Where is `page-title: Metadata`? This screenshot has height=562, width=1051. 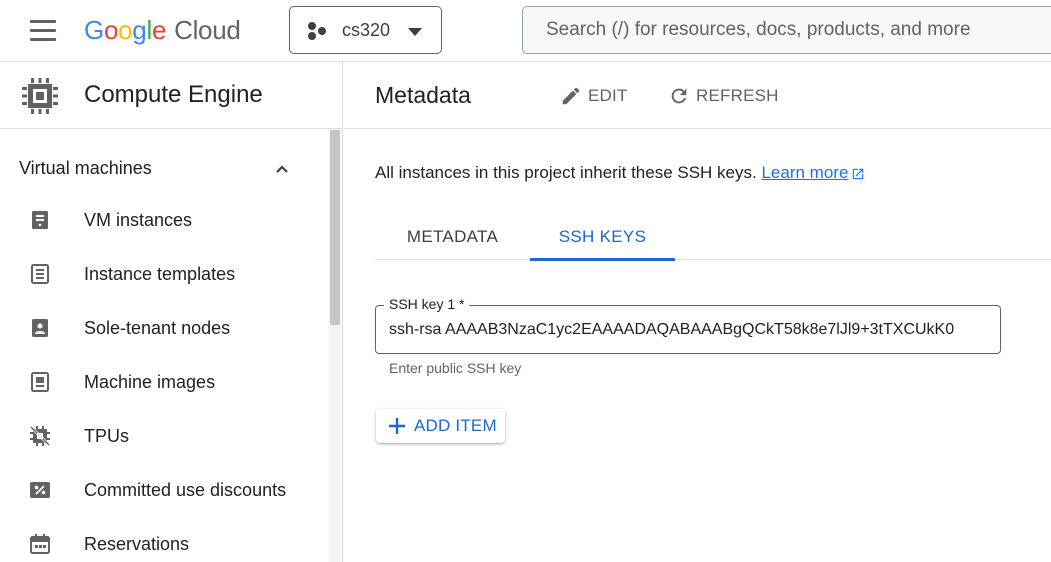 page-title: Metadata is located at coordinates (423, 95).